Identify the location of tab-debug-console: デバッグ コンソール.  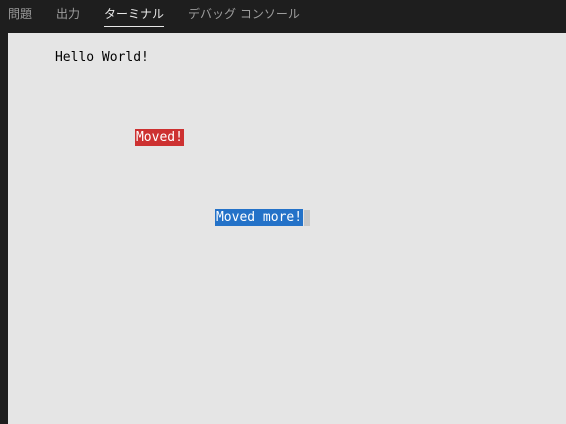
(244, 16).